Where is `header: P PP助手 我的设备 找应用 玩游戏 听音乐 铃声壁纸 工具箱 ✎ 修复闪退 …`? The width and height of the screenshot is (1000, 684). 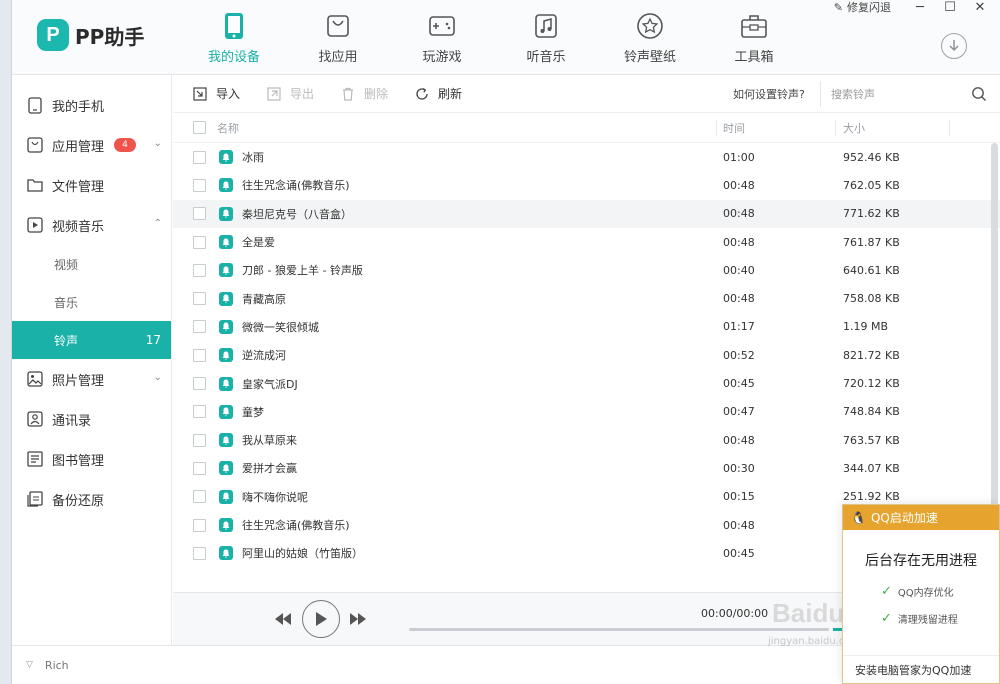
header: P PP助手 我的设备 找应用 玩游戏 听音乐 铃声壁纸 工具箱 ✎ 修复闪退 … is located at coordinates (506, 37).